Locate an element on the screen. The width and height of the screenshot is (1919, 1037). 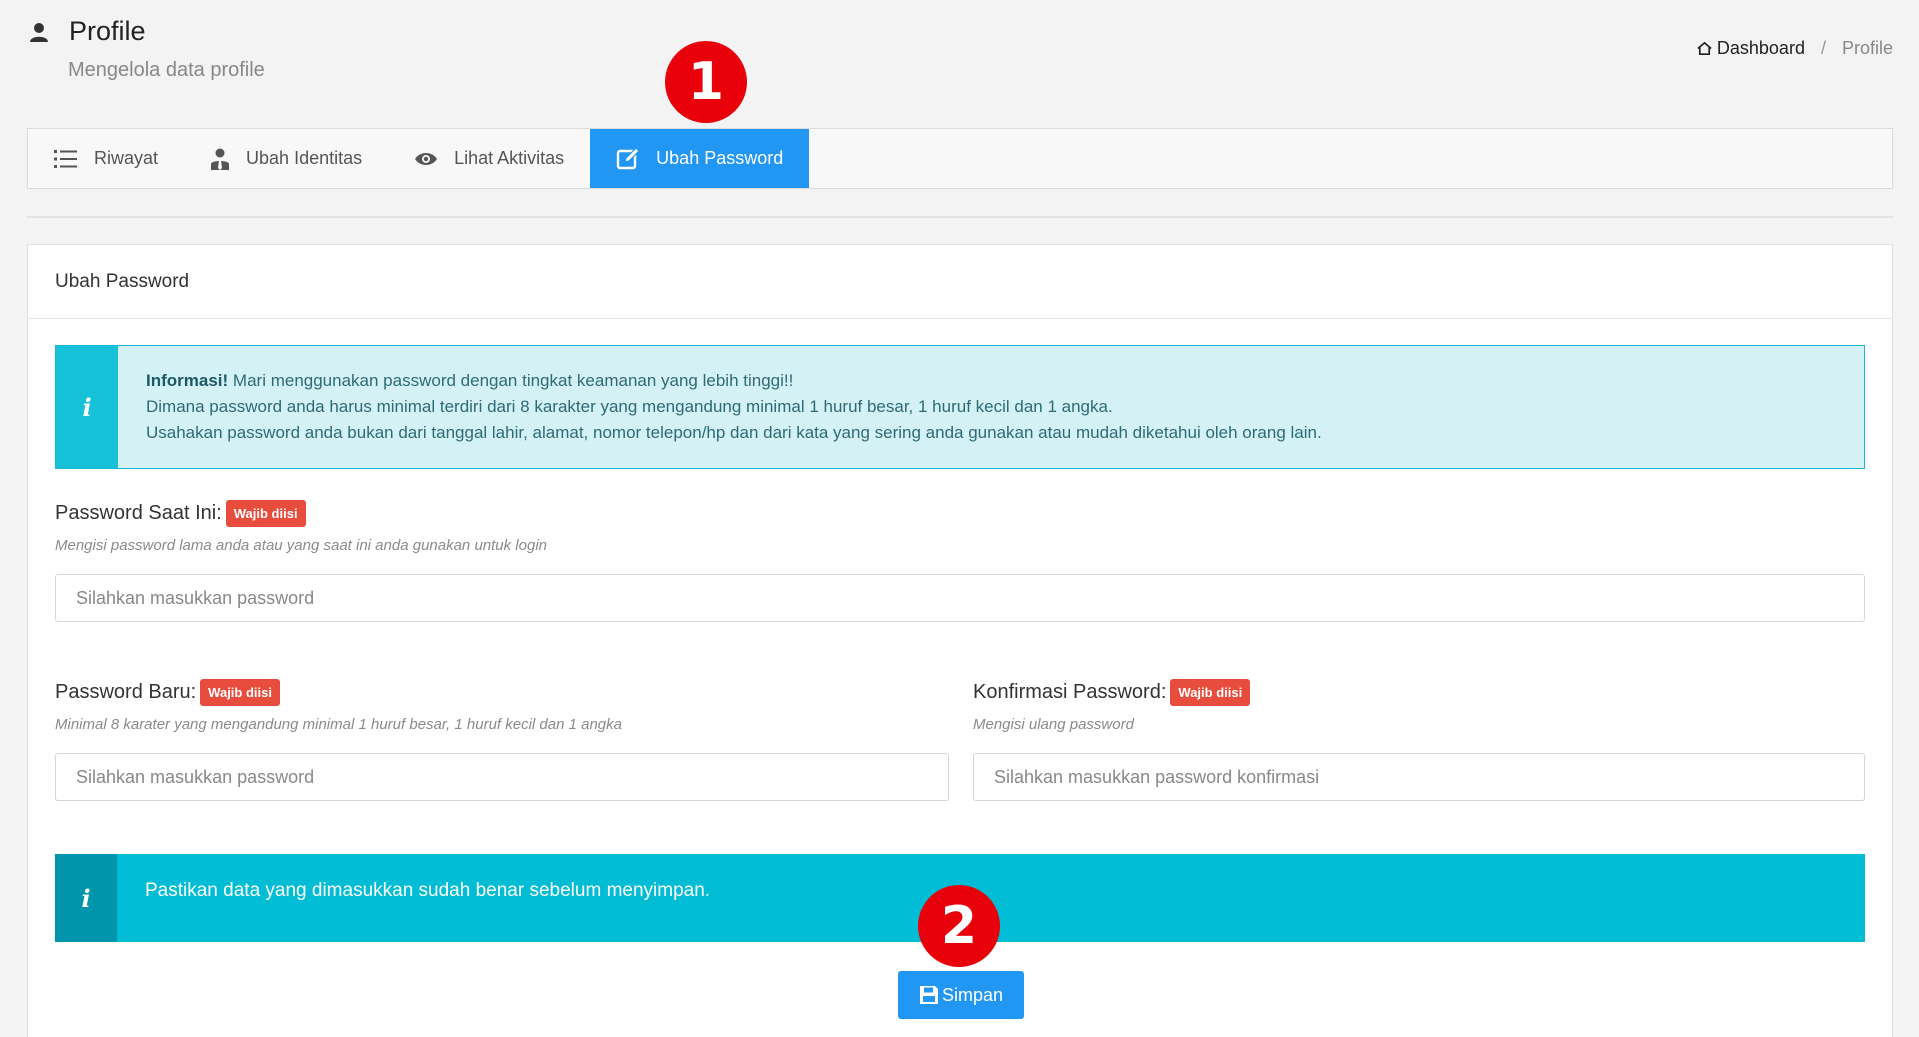
tab-riwayat: Riwayat is located at coordinates (106, 158).